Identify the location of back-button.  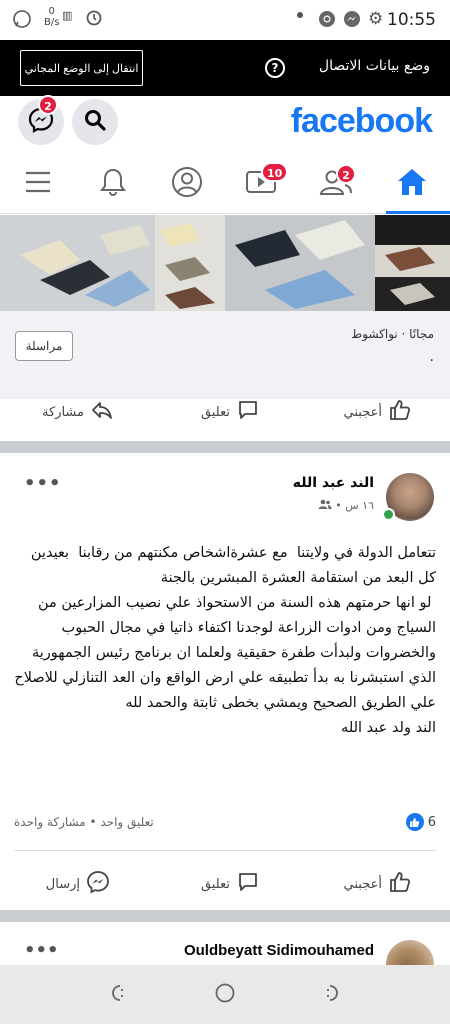
(334, 995).